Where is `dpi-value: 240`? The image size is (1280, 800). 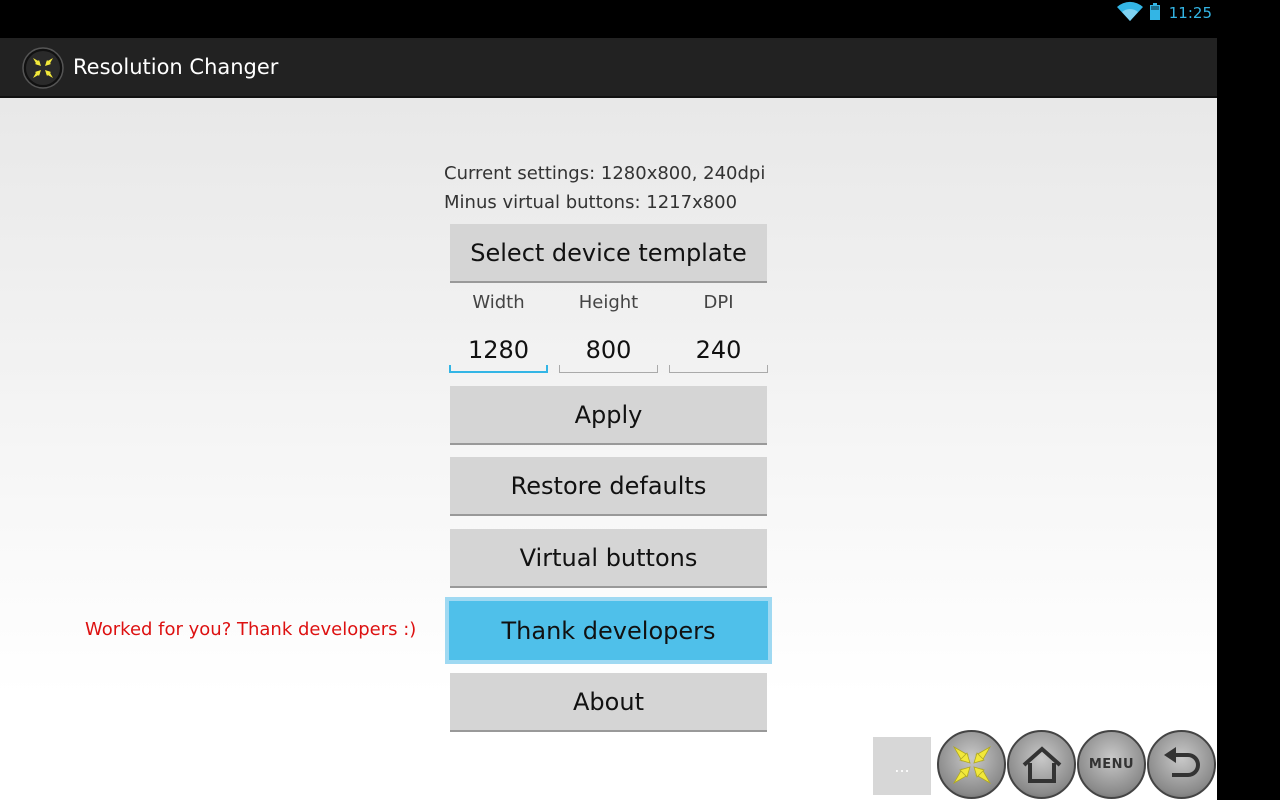 dpi-value: 240 is located at coordinates (718, 350).